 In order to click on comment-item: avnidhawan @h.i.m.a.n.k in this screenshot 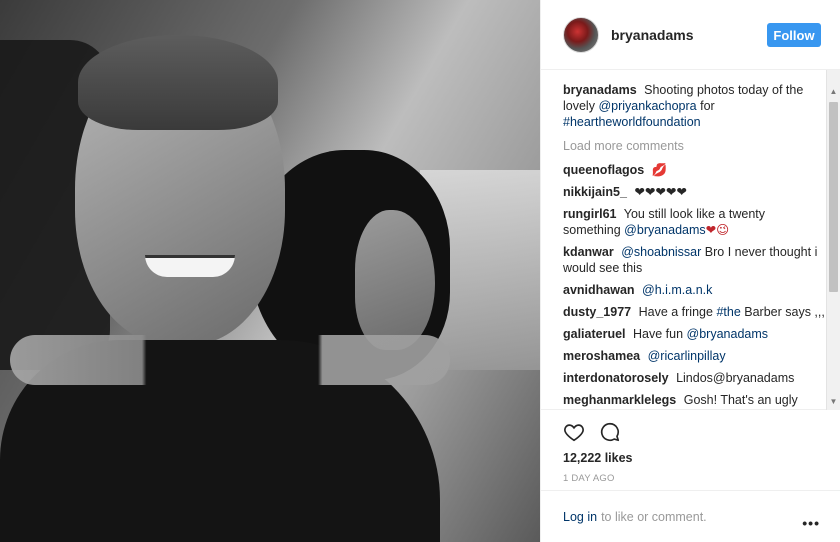, I will do `click(694, 290)`.